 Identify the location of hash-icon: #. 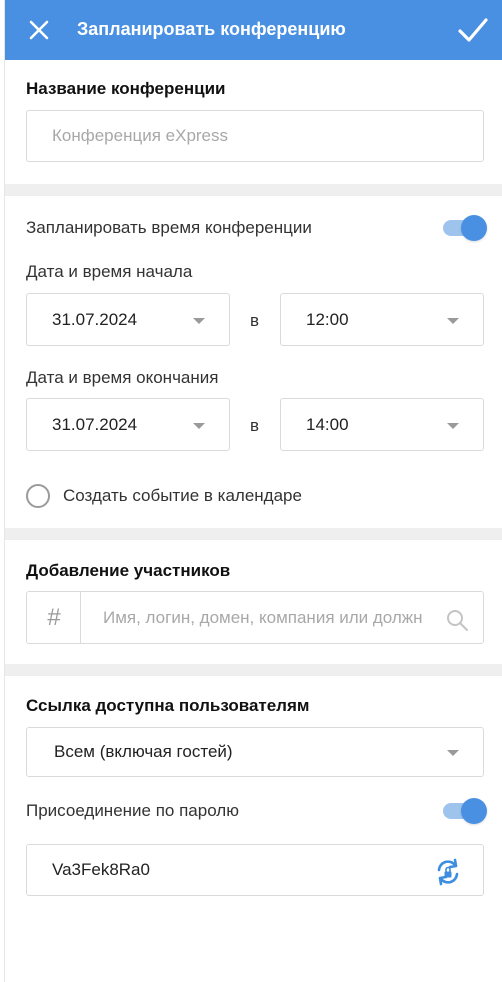
(54, 617).